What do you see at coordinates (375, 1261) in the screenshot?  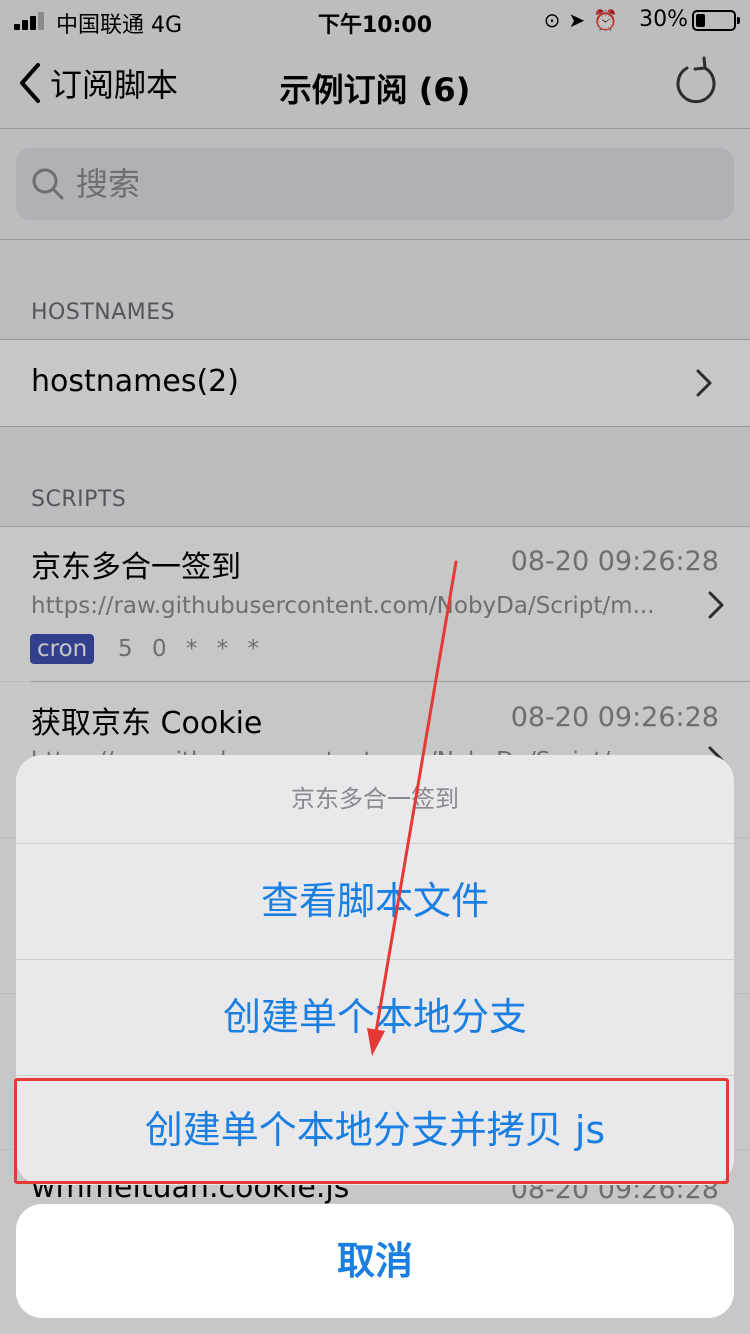 I see `cancel-button: 取消` at bounding box center [375, 1261].